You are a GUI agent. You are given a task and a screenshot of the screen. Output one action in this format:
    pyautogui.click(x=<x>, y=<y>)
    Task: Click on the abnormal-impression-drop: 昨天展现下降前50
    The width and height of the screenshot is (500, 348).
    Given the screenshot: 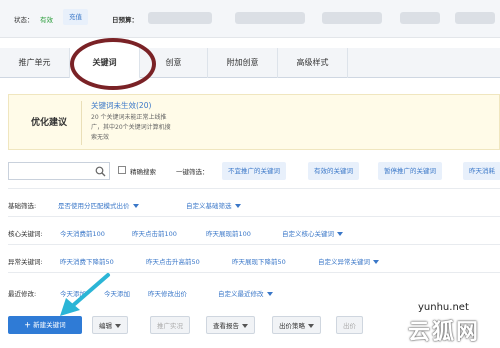 What is the action you would take?
    pyautogui.click(x=259, y=261)
    